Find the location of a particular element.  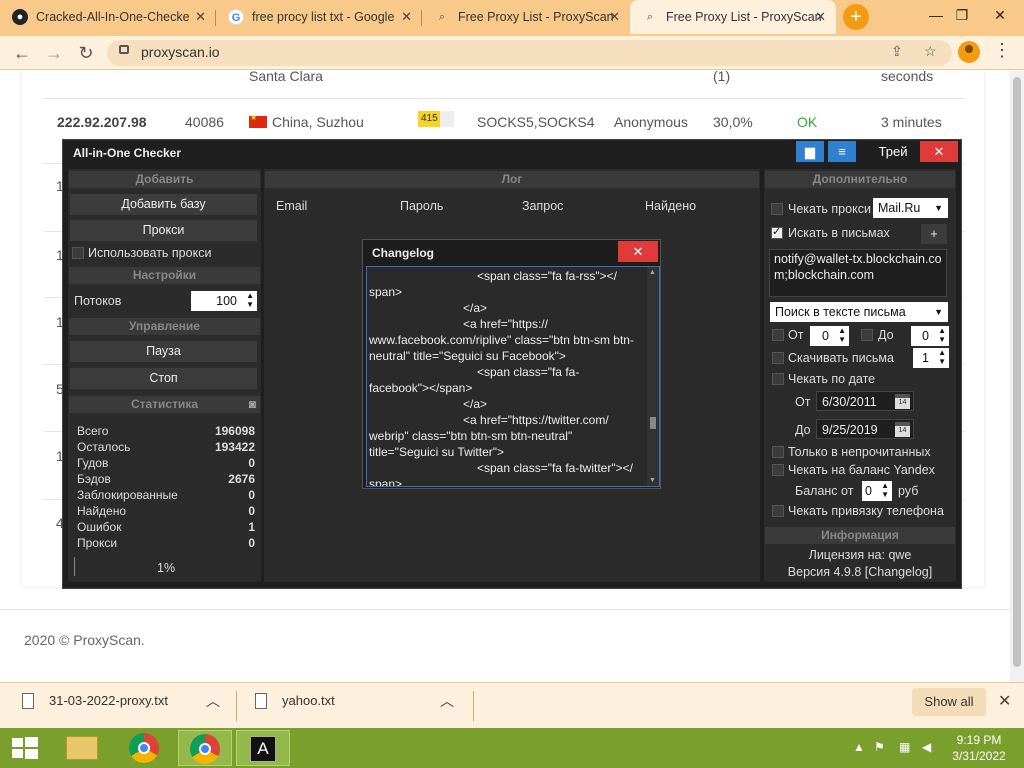

checker-app-icon: A is located at coordinates (263, 748).